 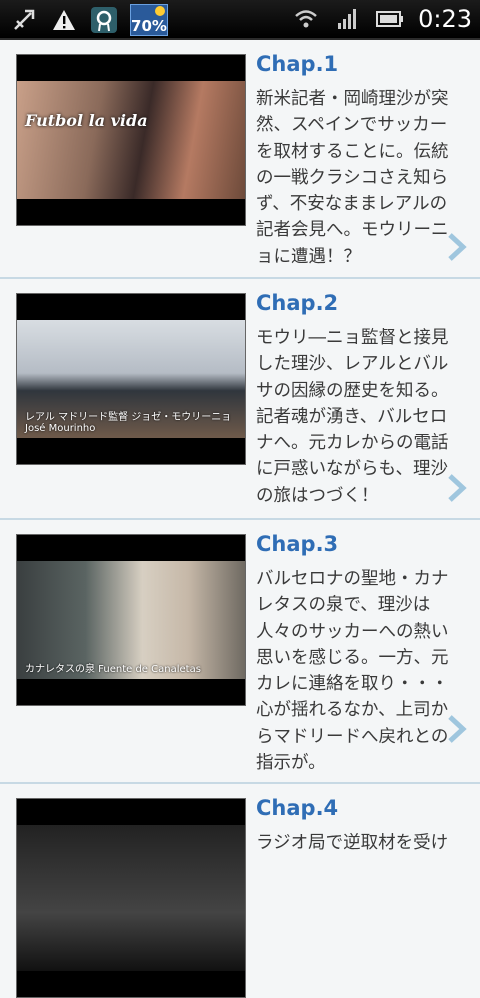 I want to click on chapter-description: ラジオ局で逆取材を受け, so click(x=352, y=843).